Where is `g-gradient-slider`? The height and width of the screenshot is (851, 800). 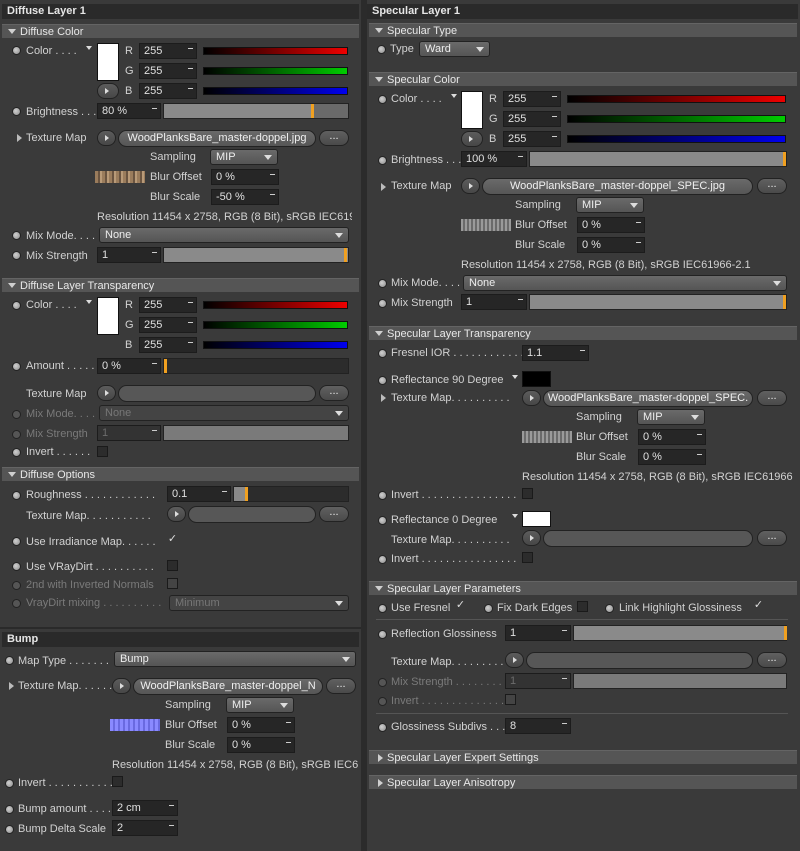 g-gradient-slider is located at coordinates (275, 71).